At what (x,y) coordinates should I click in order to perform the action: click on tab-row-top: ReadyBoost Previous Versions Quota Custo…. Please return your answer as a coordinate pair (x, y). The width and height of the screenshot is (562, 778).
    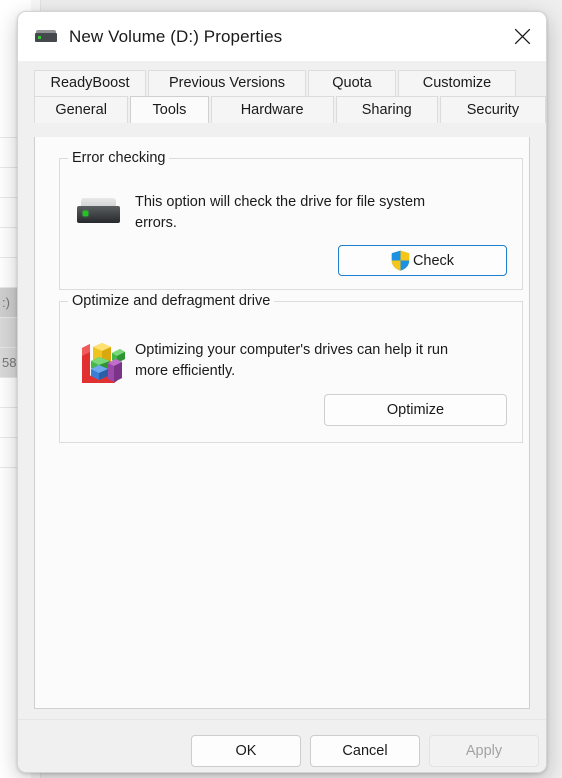
    Looking at the image, I should click on (290, 83).